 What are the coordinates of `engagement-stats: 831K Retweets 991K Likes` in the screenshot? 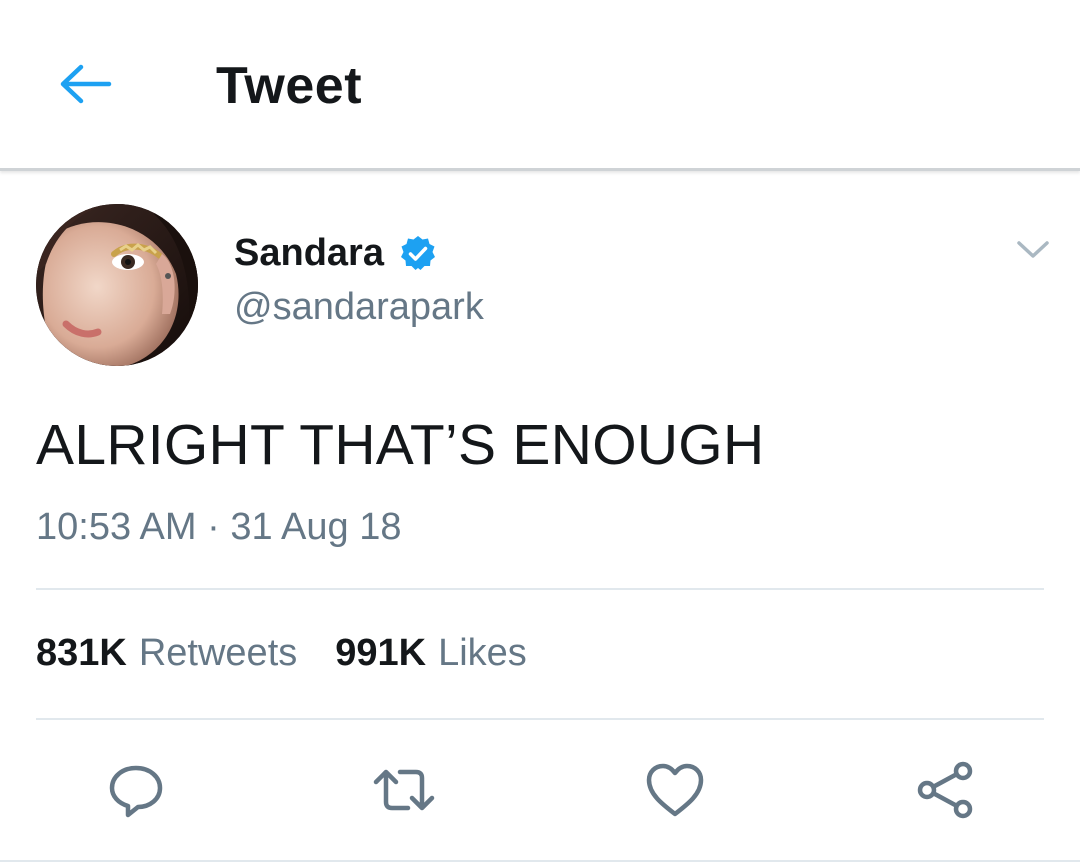 It's located at (300, 653).